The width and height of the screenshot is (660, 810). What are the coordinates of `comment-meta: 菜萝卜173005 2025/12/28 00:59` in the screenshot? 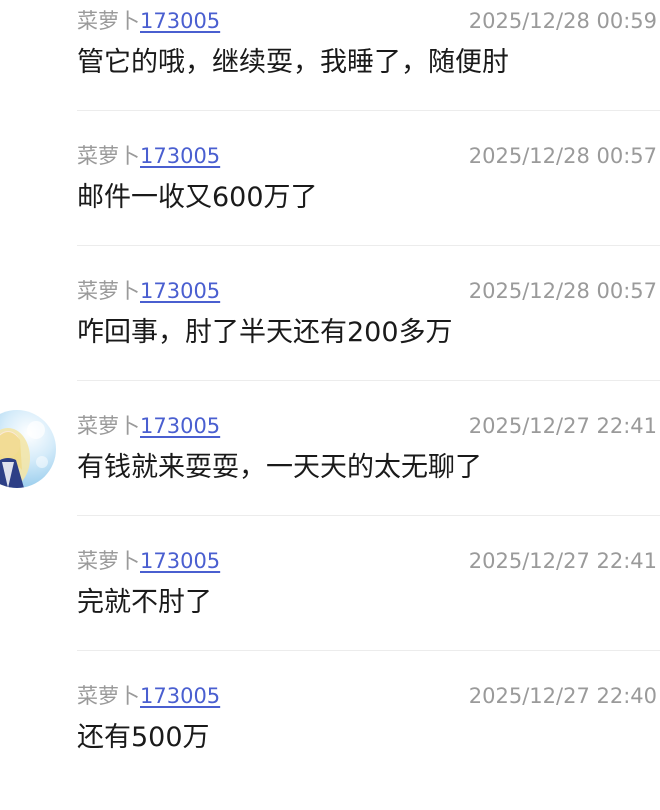 It's located at (367, 21).